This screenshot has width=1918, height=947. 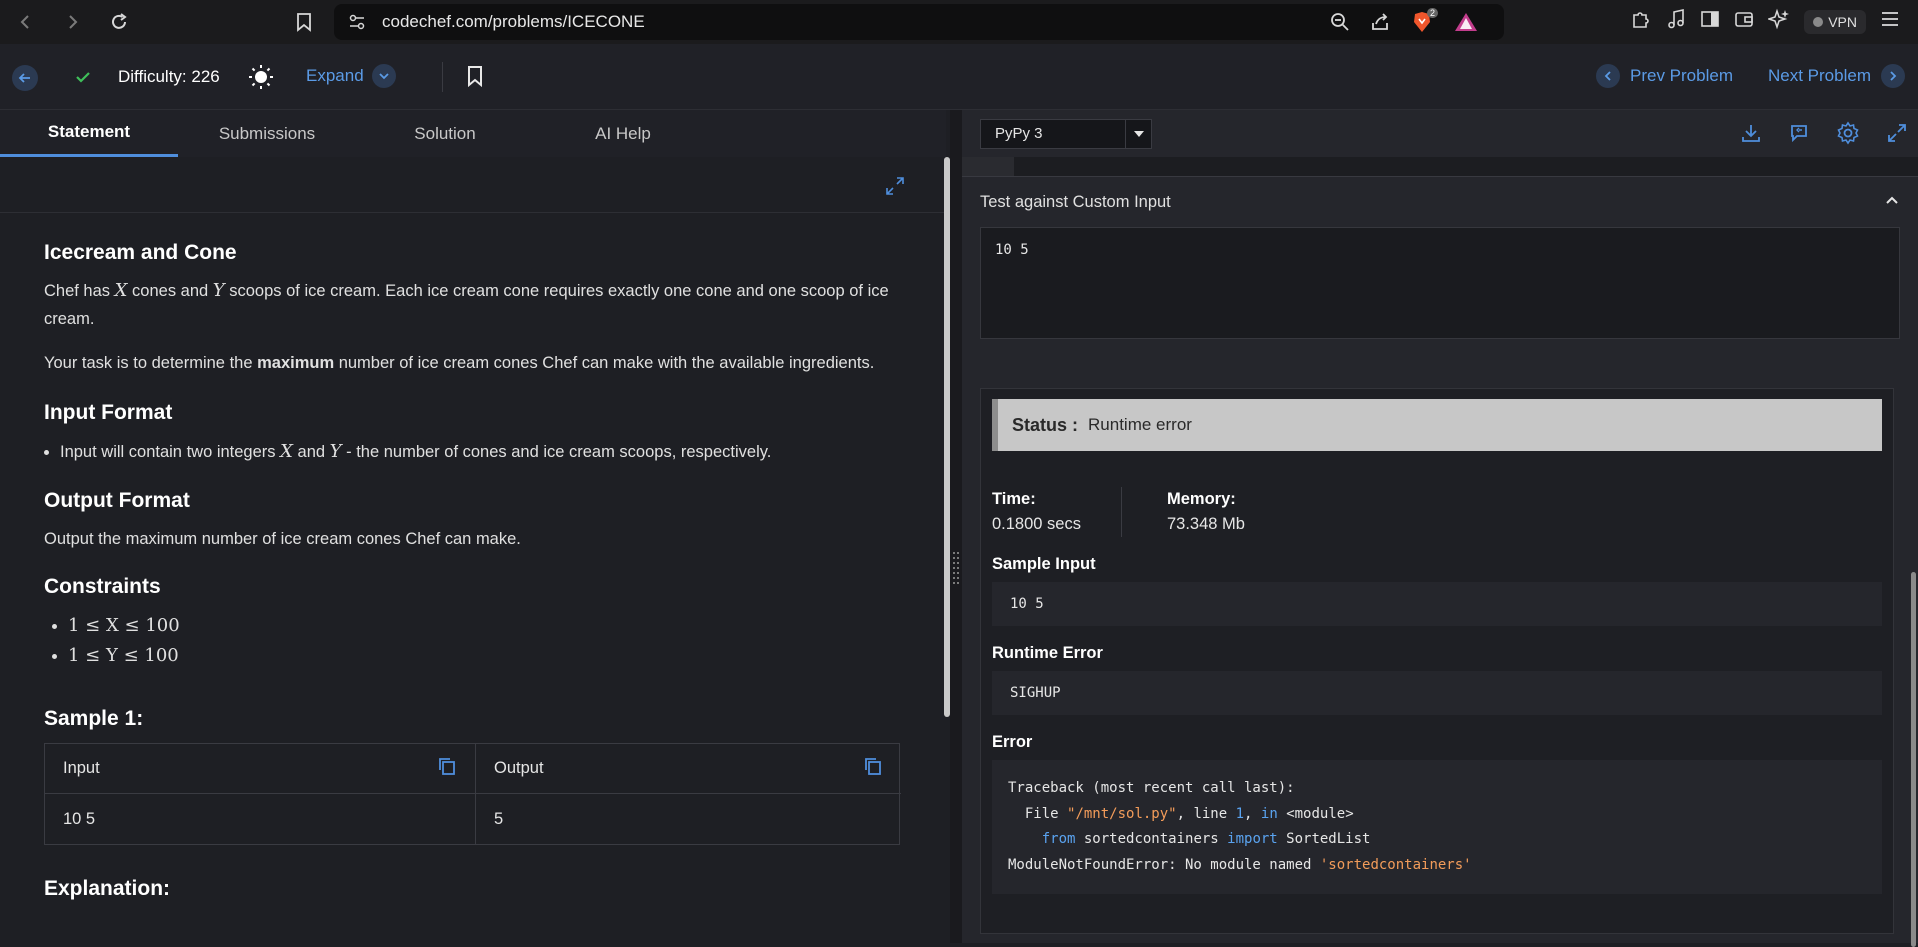 I want to click on back-icon, so click(x=25, y=22).